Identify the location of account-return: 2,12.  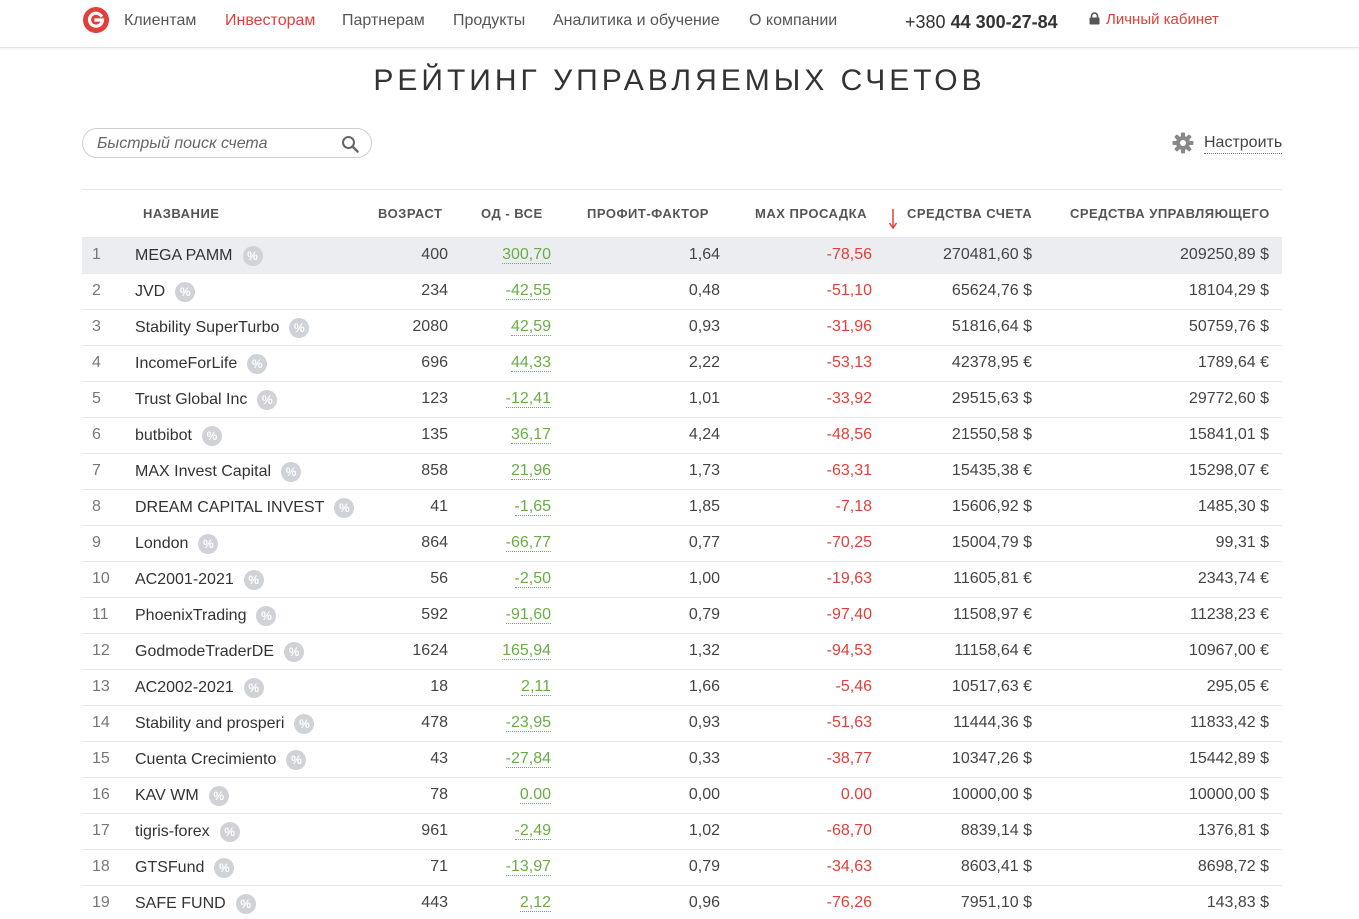
(535, 903).